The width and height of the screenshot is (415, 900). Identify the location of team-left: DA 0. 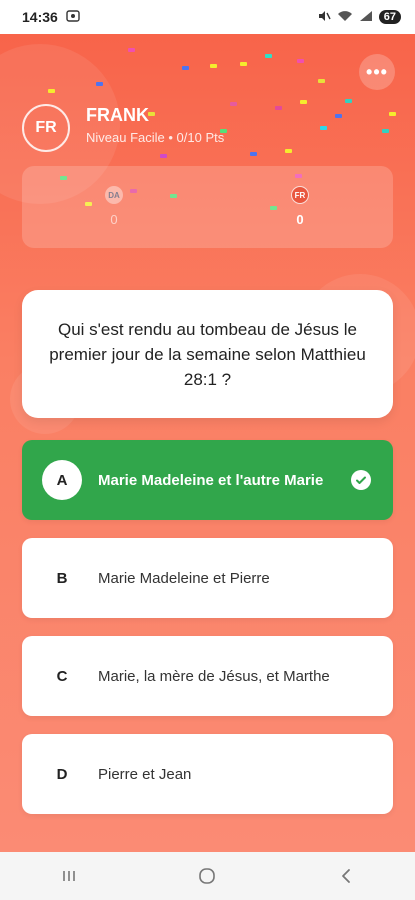
(114, 206).